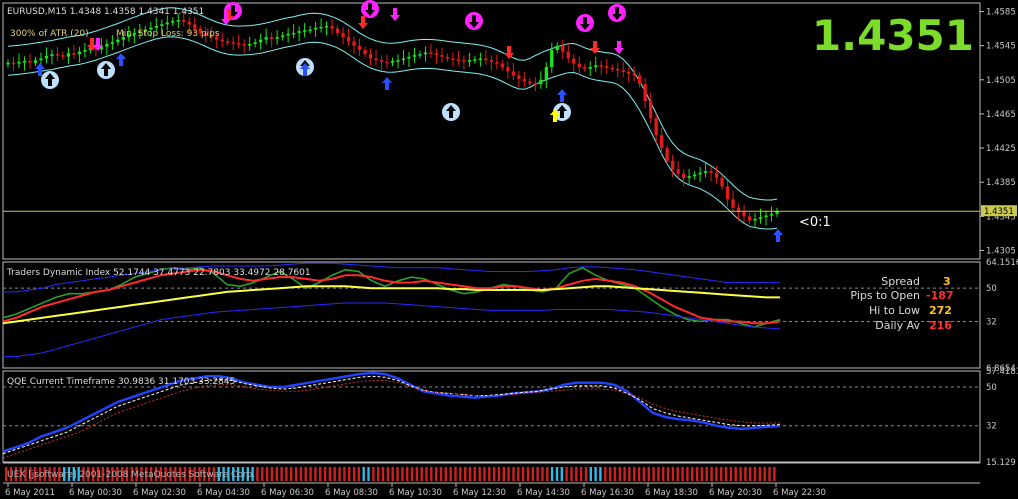 This screenshot has width=1018, height=499. I want to click on stop-loss-label: Min. Stop Loss: 93 pips, so click(168, 34).